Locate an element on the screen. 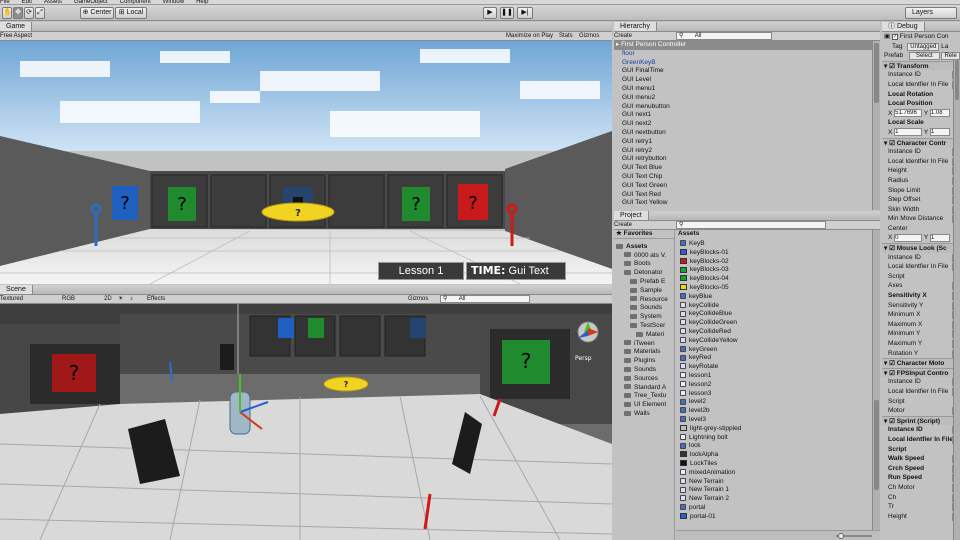 The width and height of the screenshot is (960, 540). pivot-local-button: ⊞ Local is located at coordinates (131, 13).